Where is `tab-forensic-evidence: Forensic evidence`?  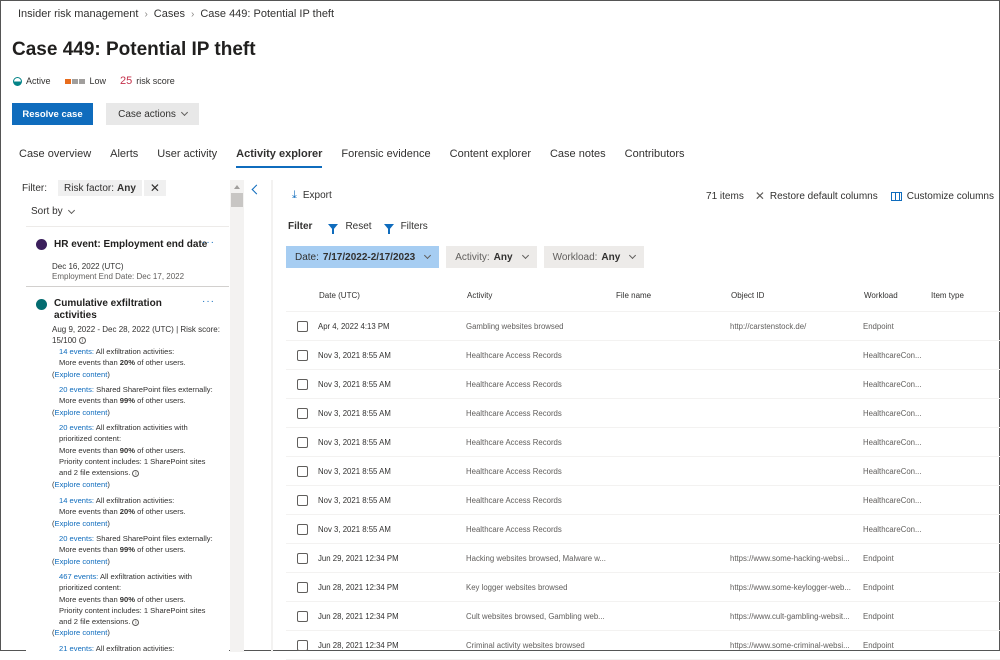
tab-forensic-evidence: Forensic evidence is located at coordinates (385, 158).